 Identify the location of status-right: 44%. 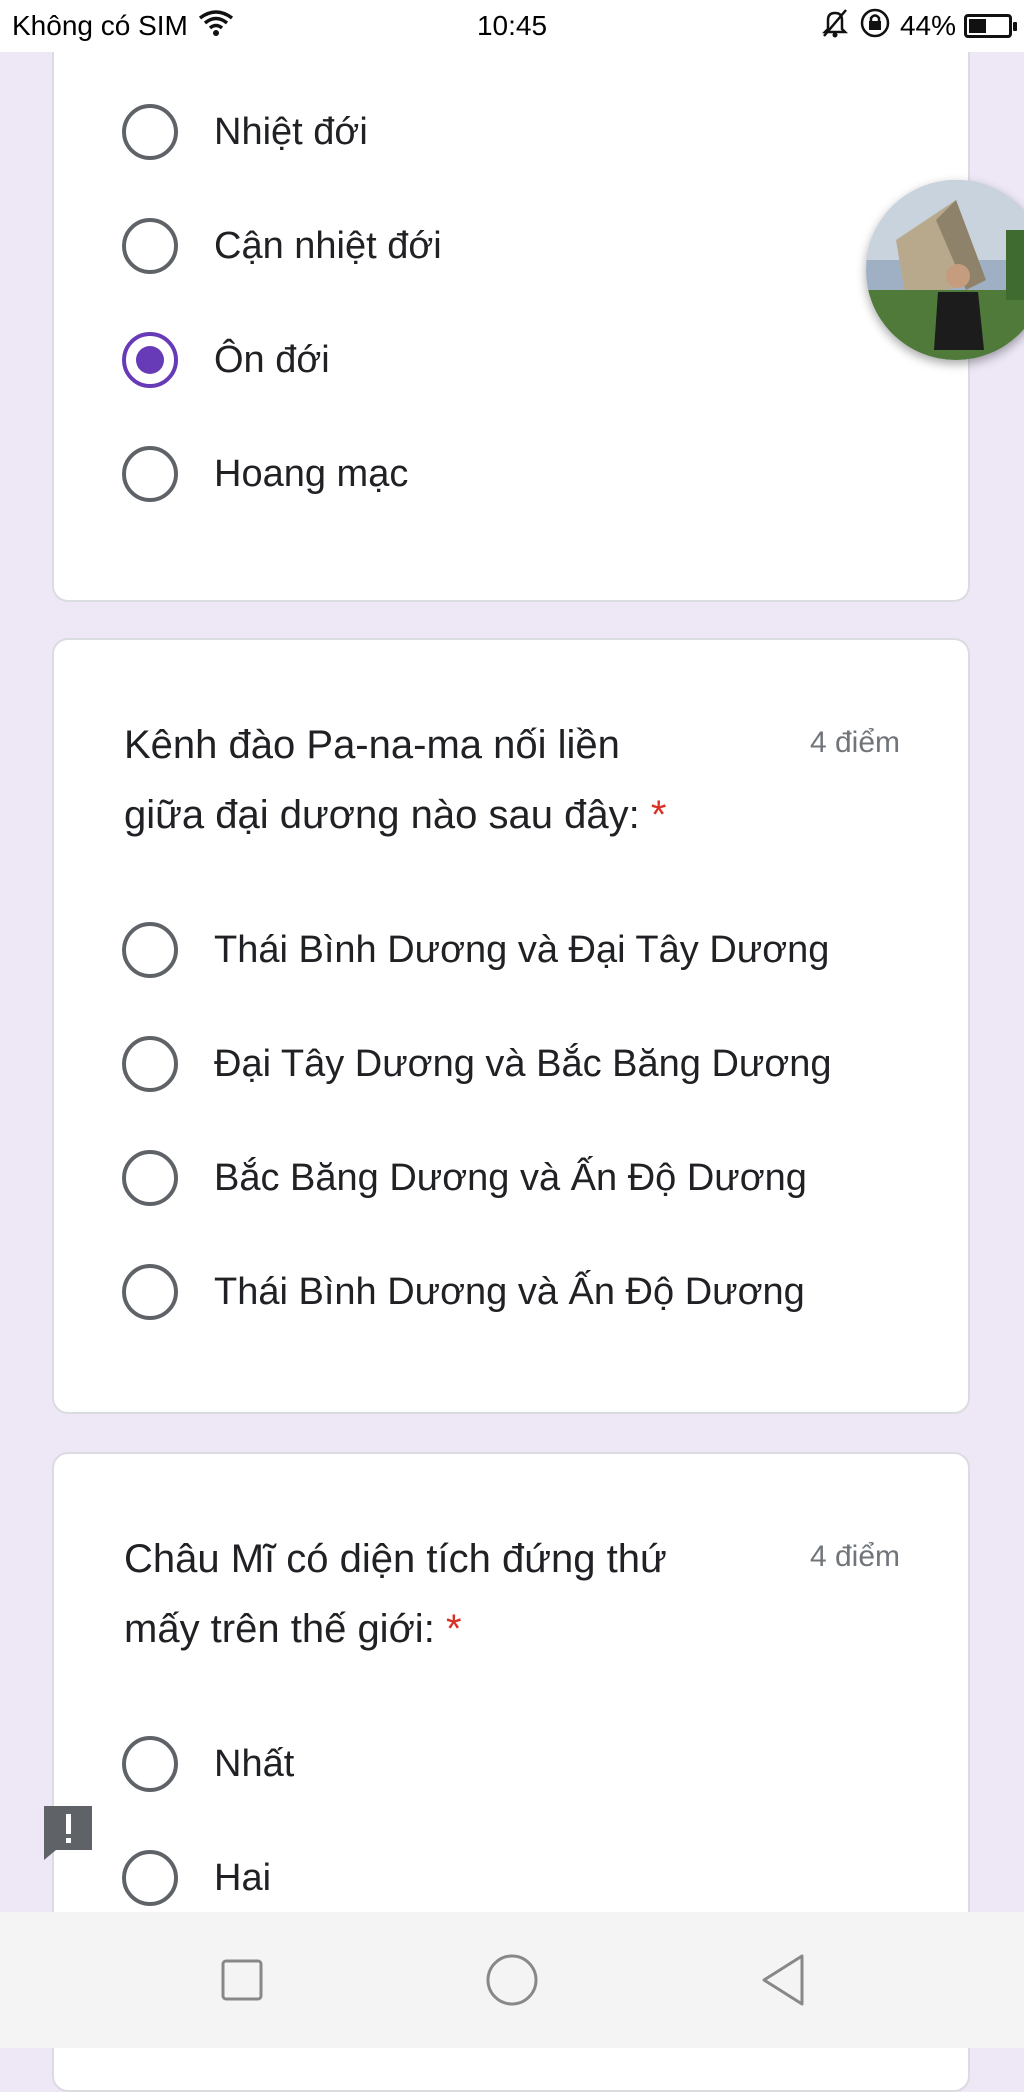
(918, 26).